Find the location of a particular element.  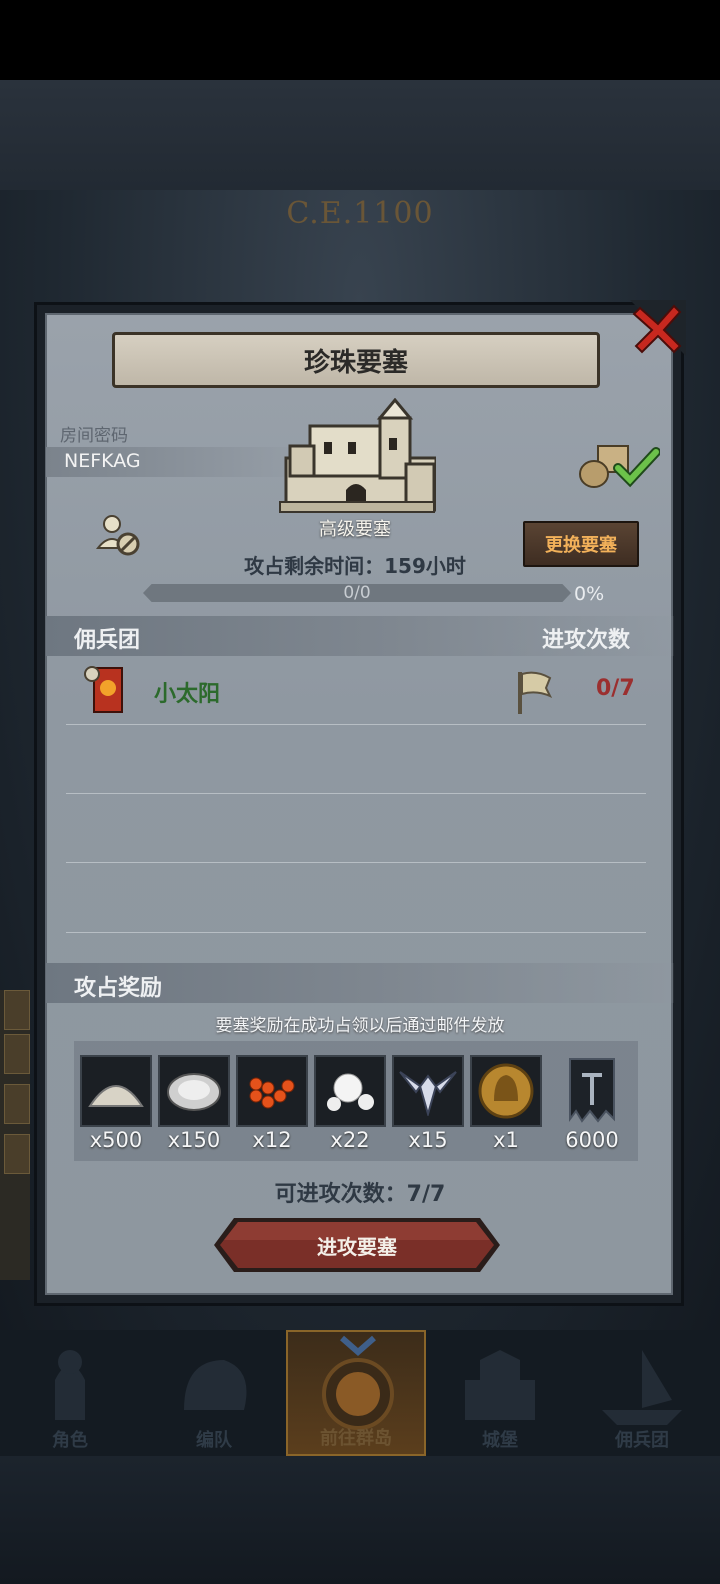

attack-flag-icon is located at coordinates (535, 692).